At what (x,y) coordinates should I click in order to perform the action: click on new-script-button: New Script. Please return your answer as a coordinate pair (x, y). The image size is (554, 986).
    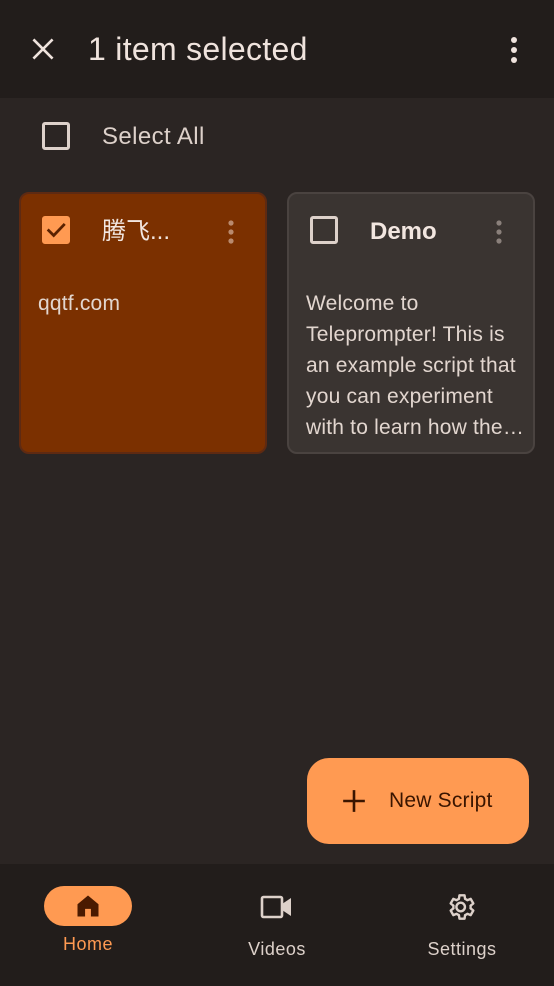
    Looking at the image, I should click on (418, 801).